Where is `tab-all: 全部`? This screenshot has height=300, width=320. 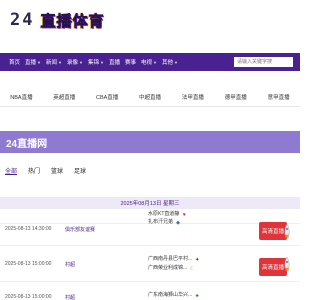
tab-all: 全部 is located at coordinates (11, 170).